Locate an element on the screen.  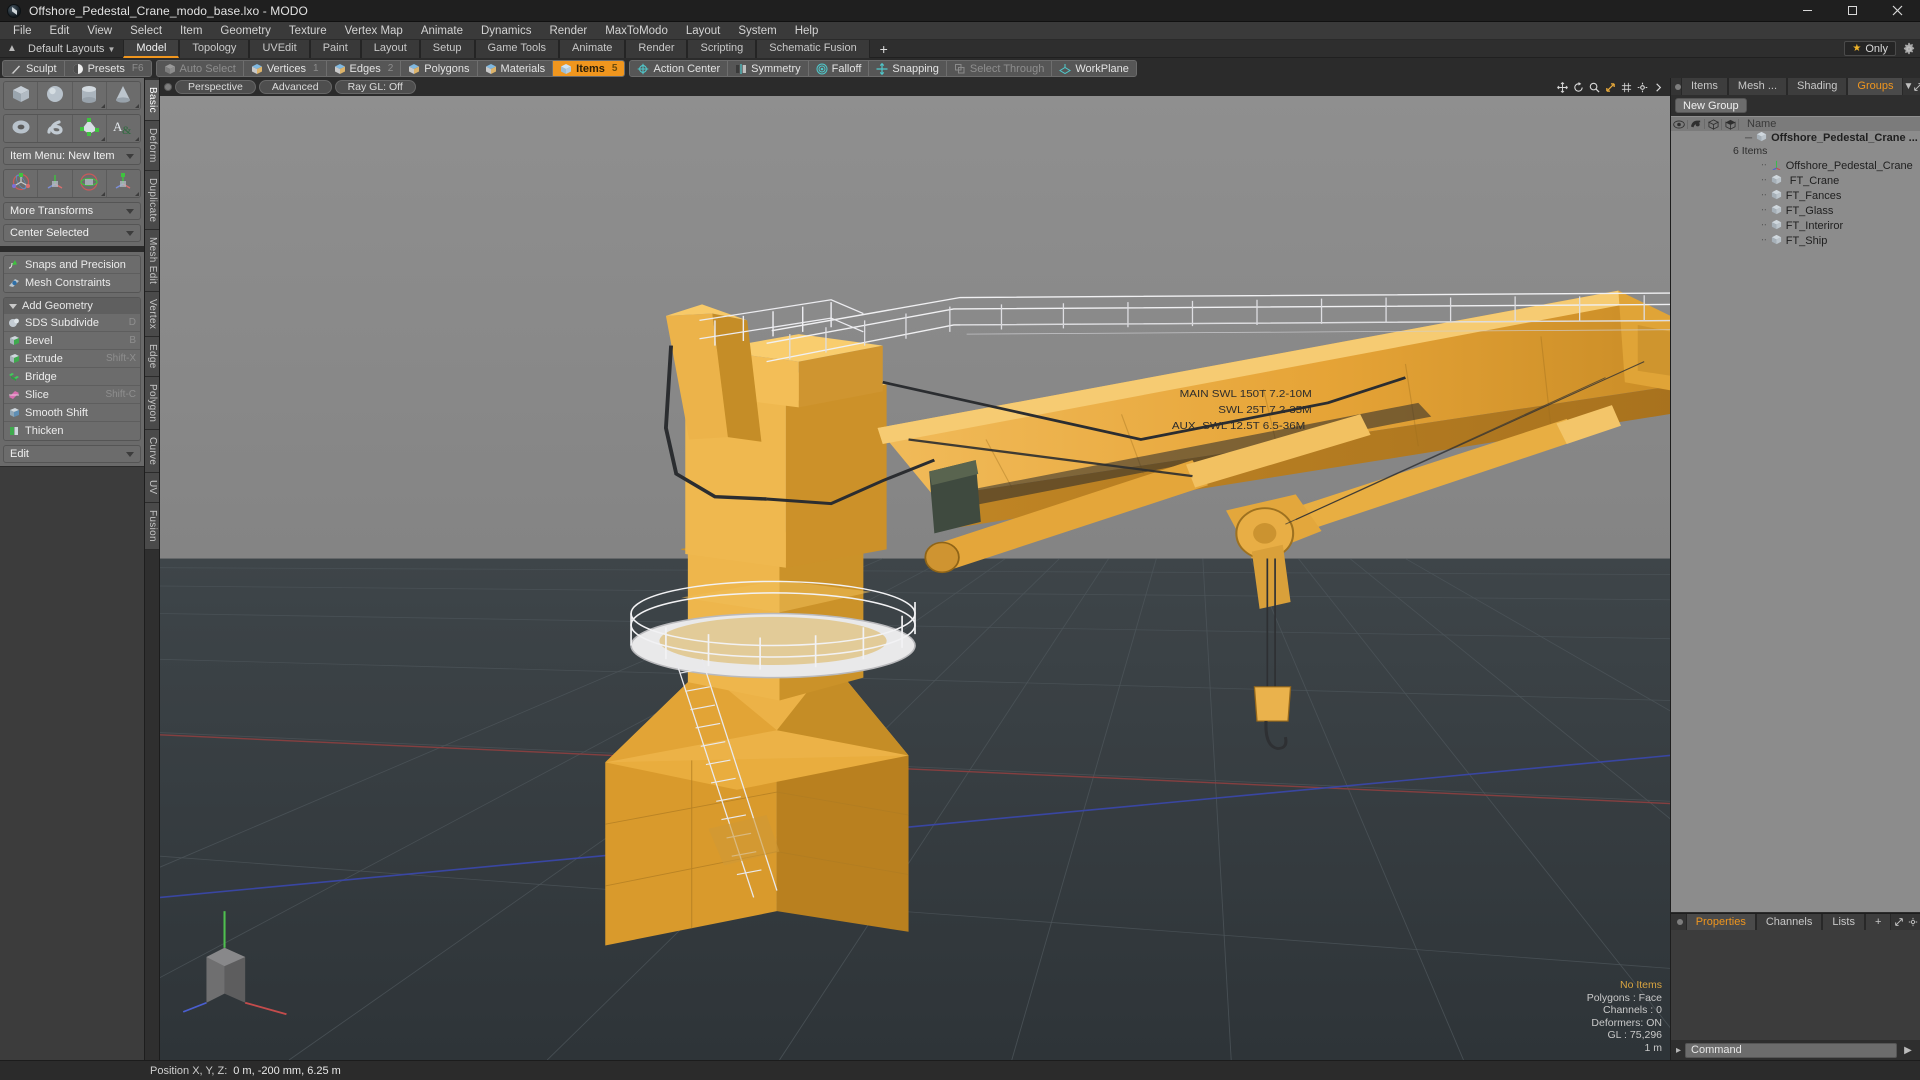
bevel-item: Bevel B is located at coordinates (72, 341).